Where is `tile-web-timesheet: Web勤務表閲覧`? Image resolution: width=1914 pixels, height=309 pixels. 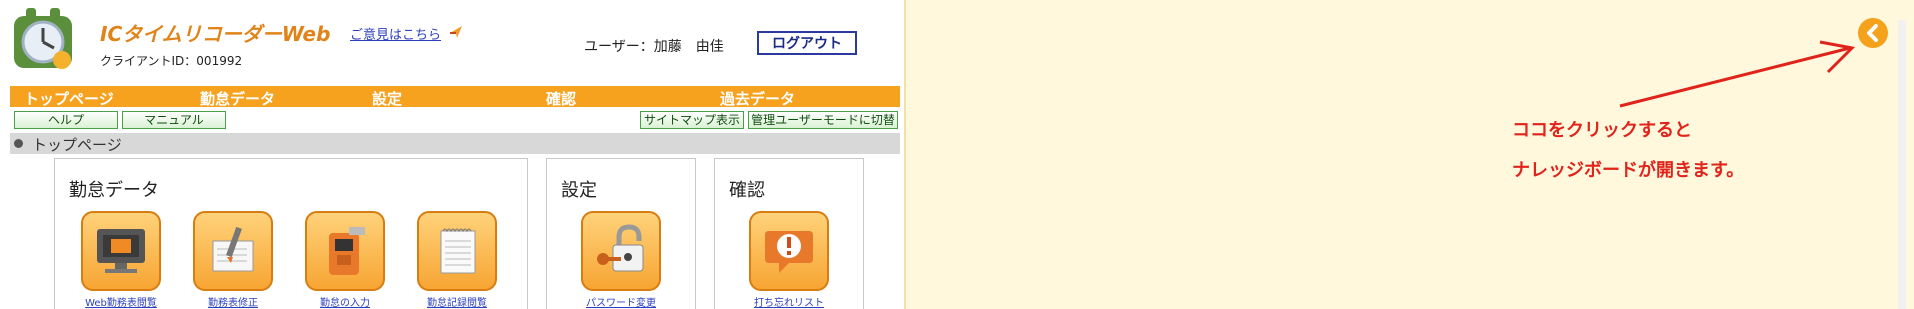 tile-web-timesheet: Web勤務表閲覧 is located at coordinates (121, 260).